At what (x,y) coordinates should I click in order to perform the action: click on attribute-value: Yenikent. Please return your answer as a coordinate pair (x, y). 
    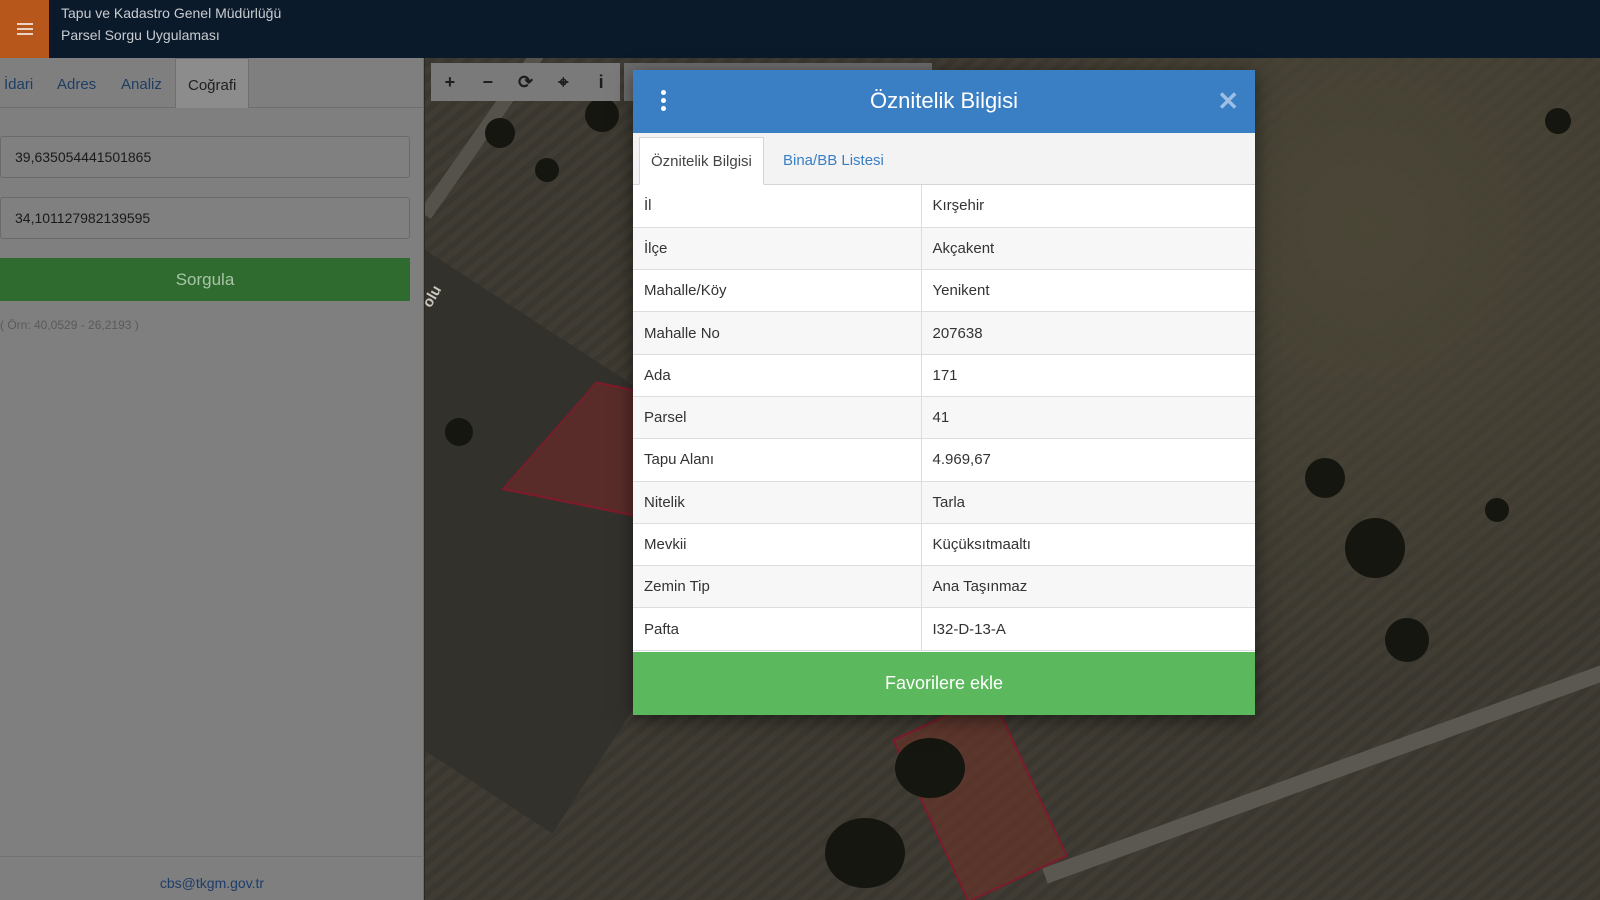
    Looking at the image, I should click on (1088, 291).